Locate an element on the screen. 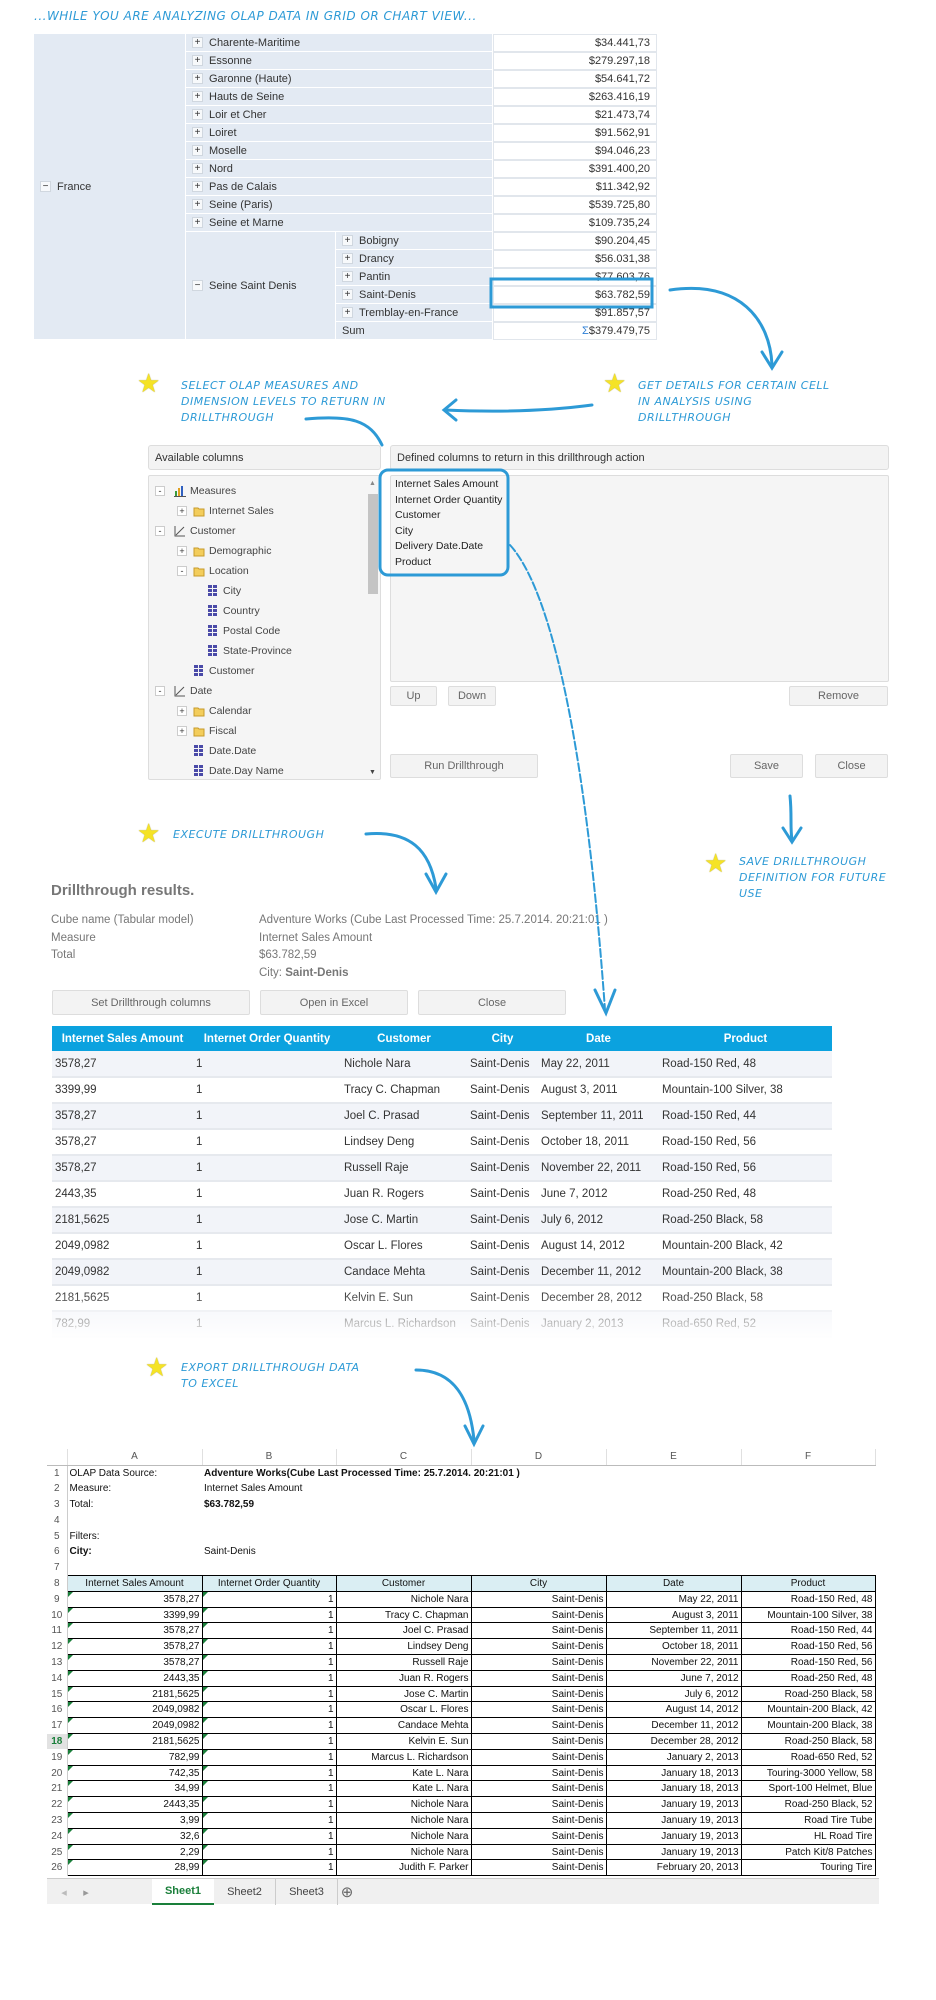  arrow-to-select is located at coordinates (518, 408).